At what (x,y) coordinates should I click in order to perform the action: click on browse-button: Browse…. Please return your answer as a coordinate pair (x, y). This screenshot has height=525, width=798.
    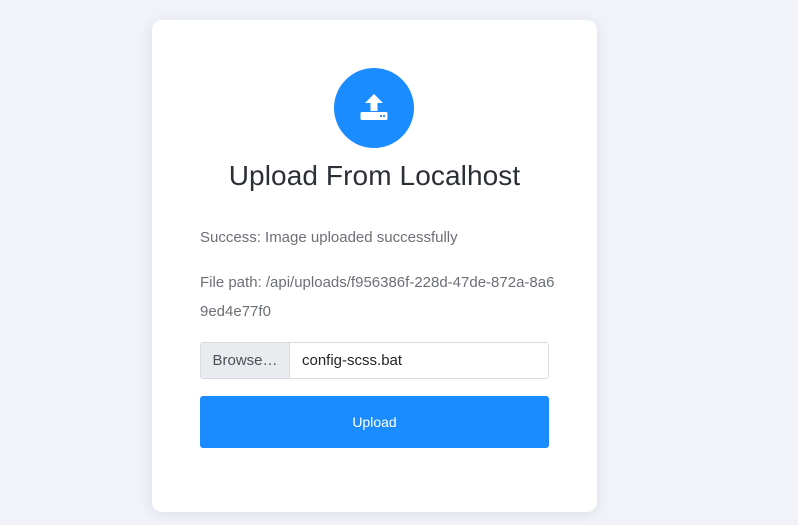
    Looking at the image, I should click on (245, 360).